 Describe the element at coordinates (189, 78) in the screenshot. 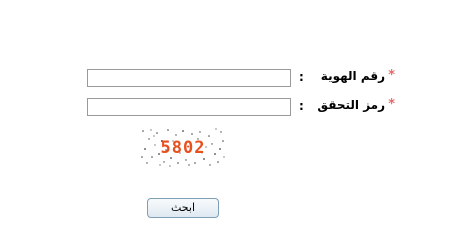

I see `id-number-input` at that location.